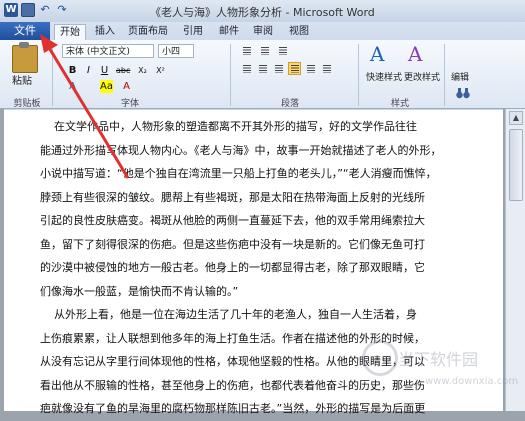  I want to click on annotation-arrow-icon, so click(85, 106).